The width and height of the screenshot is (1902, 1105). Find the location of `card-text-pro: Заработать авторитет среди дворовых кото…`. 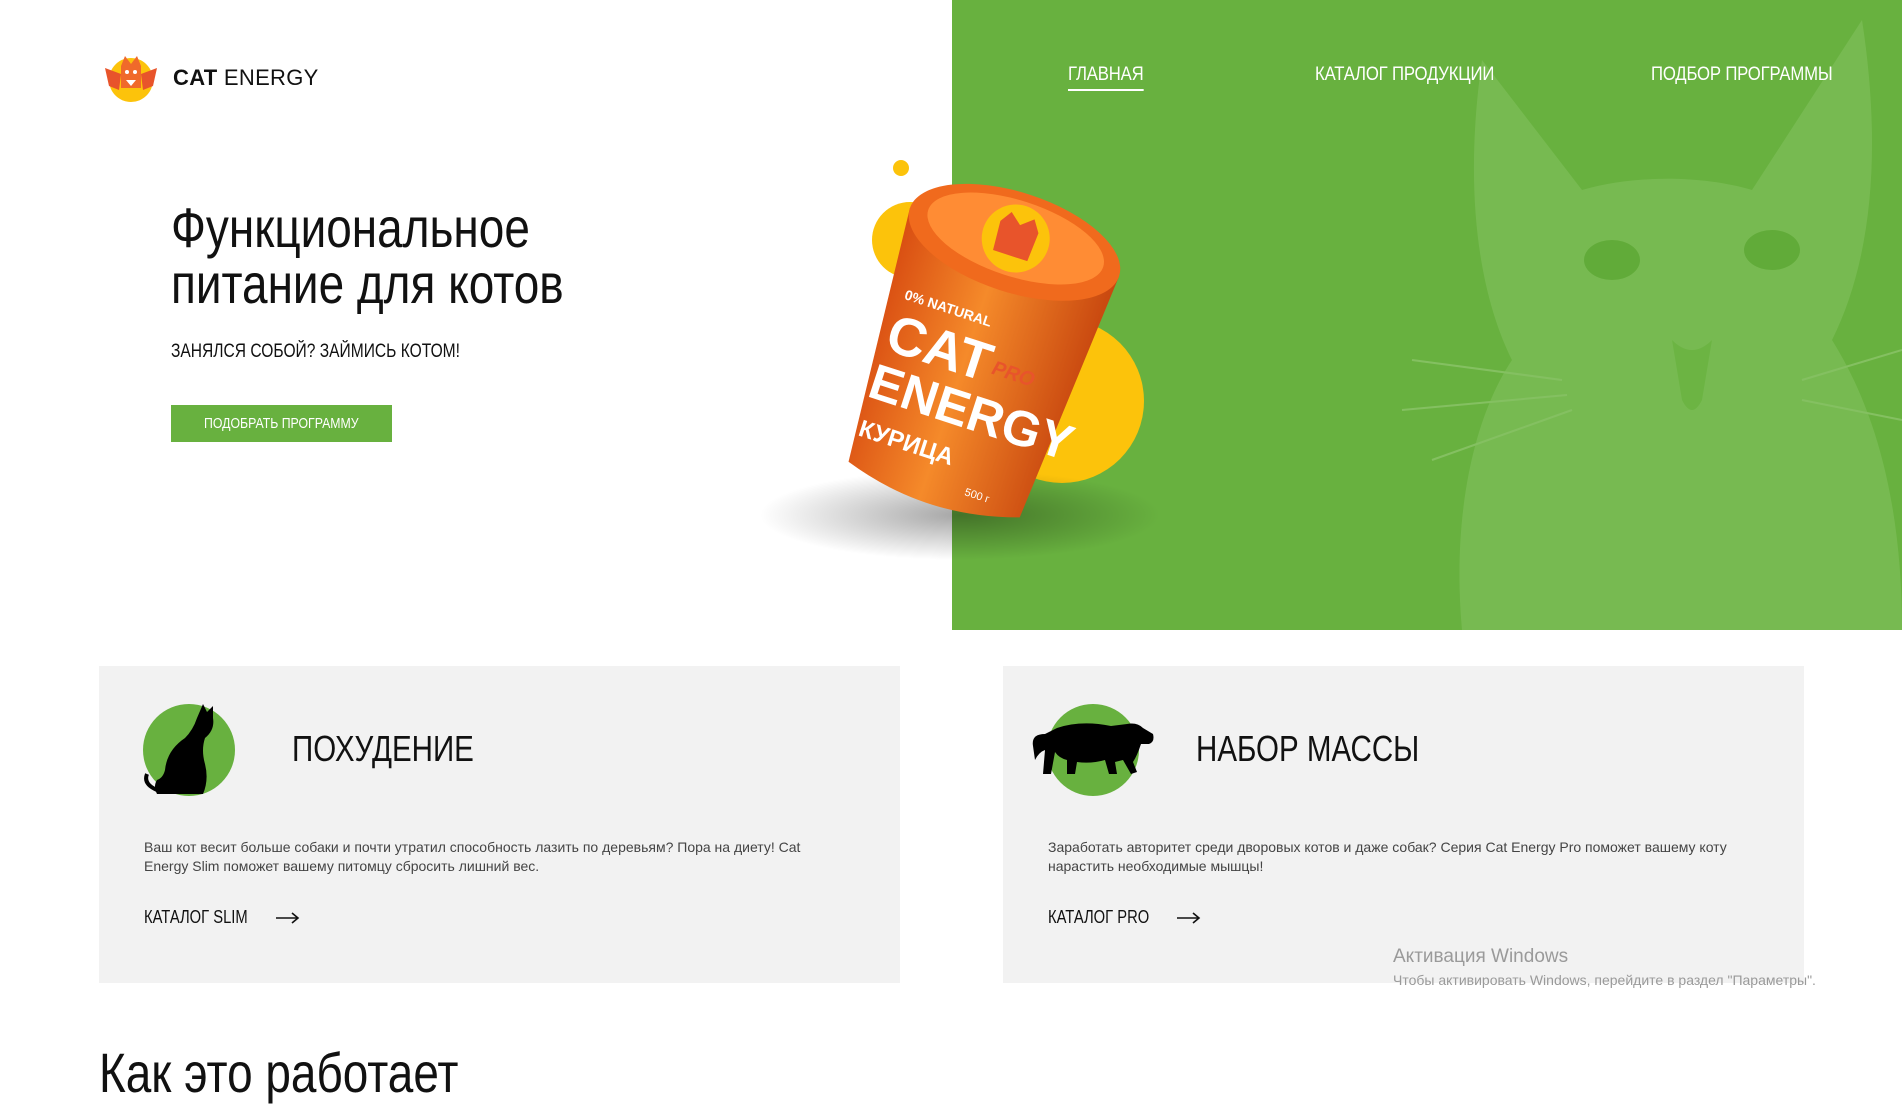

card-text-pro: Заработать авторитет среди дворовых кото… is located at coordinates (1387, 856).